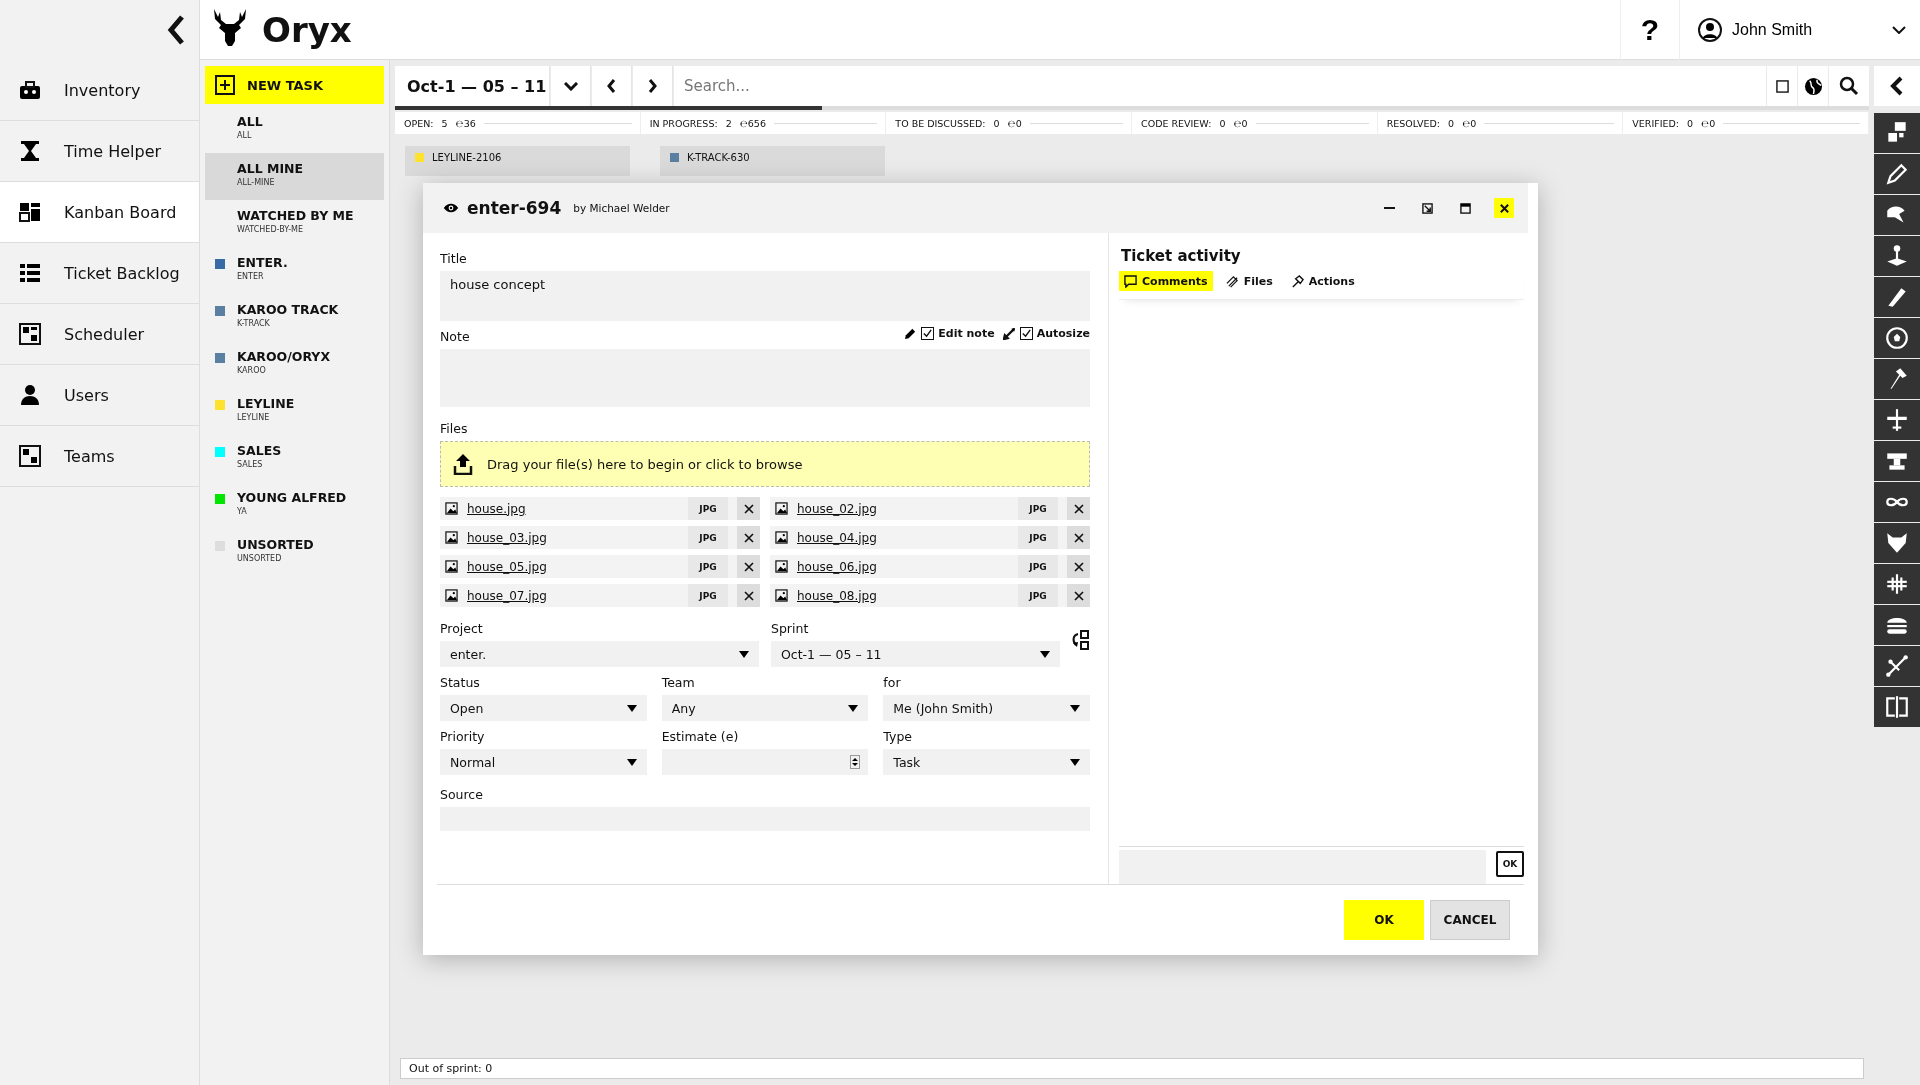 The height and width of the screenshot is (1085, 1920). What do you see at coordinates (517, 161) in the screenshot?
I see `kanban-card: LEYLINE-2106` at bounding box center [517, 161].